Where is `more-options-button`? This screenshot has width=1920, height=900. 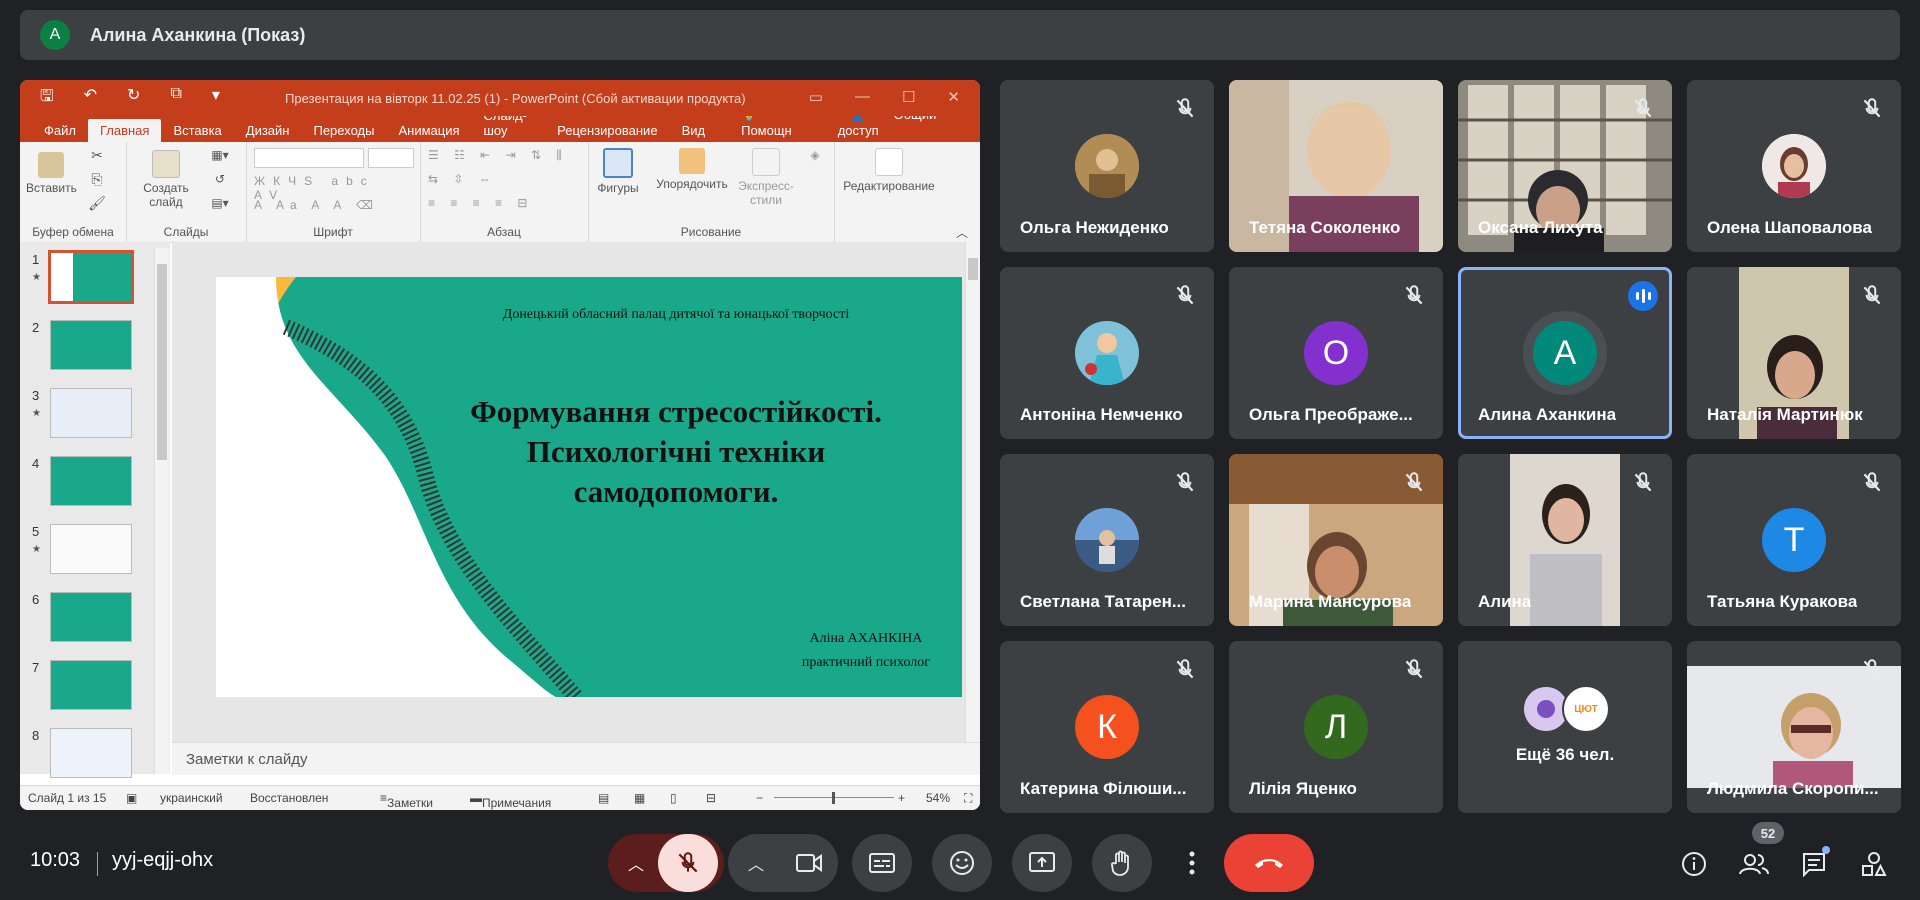
more-options-button is located at coordinates (1192, 863).